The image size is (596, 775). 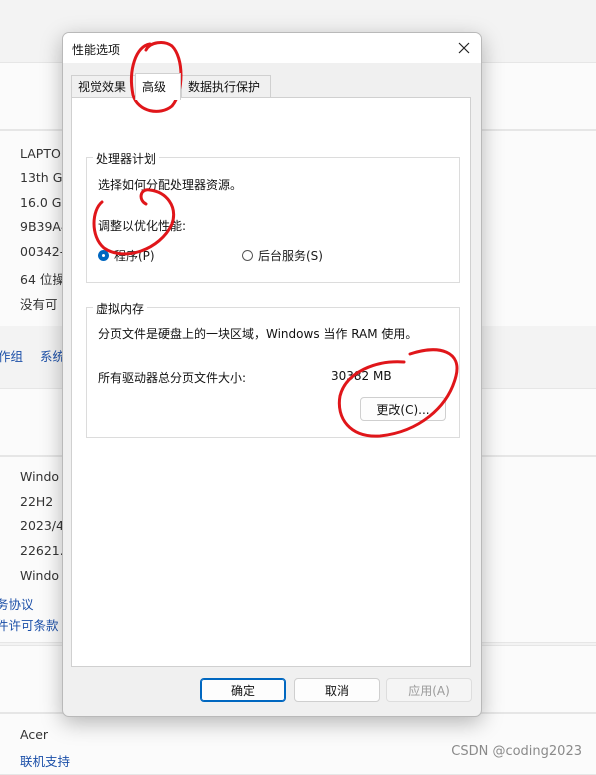 I want to click on radio-background-services-indicator, so click(x=247, y=255).